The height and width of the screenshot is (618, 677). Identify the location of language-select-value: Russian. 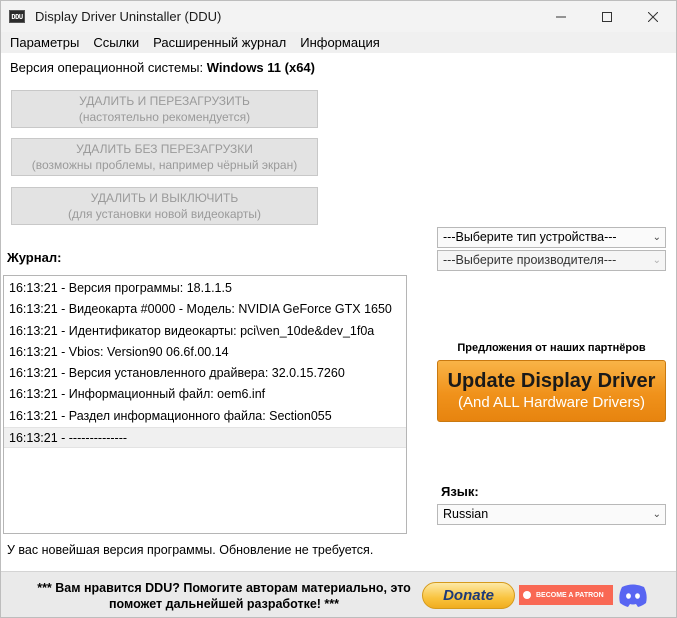
(466, 514).